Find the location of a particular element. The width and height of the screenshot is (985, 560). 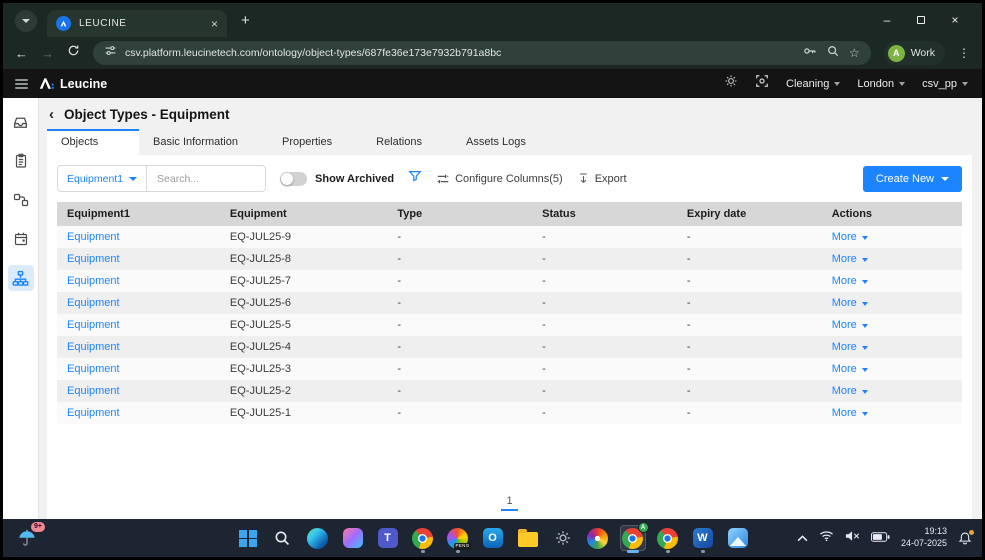

back-button: ← is located at coordinates (21, 53).